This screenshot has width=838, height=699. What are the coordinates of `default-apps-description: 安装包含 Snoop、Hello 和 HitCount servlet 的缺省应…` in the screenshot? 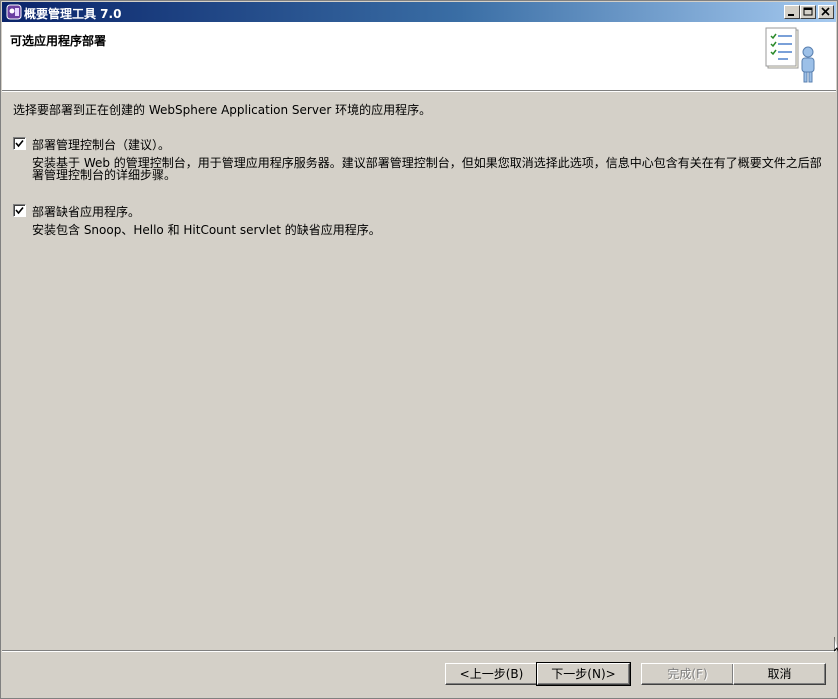 It's located at (427, 230).